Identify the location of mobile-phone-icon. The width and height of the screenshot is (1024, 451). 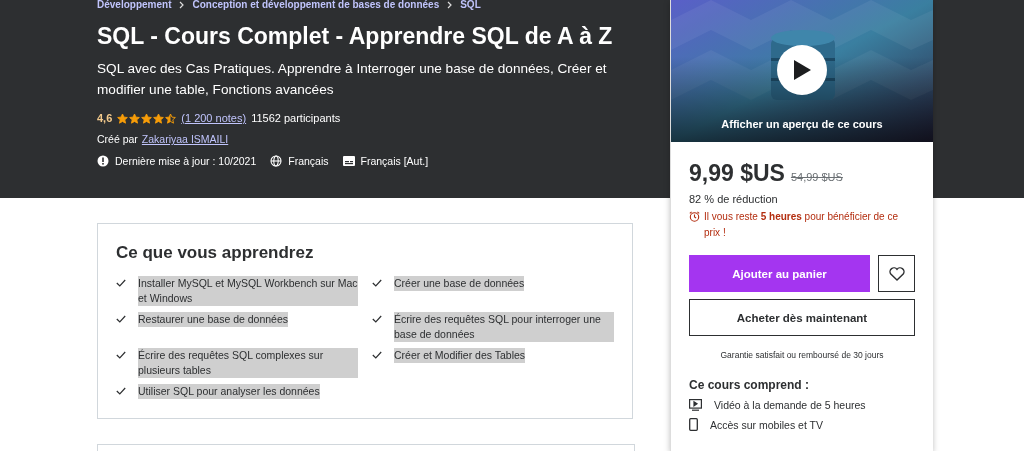
(693, 424).